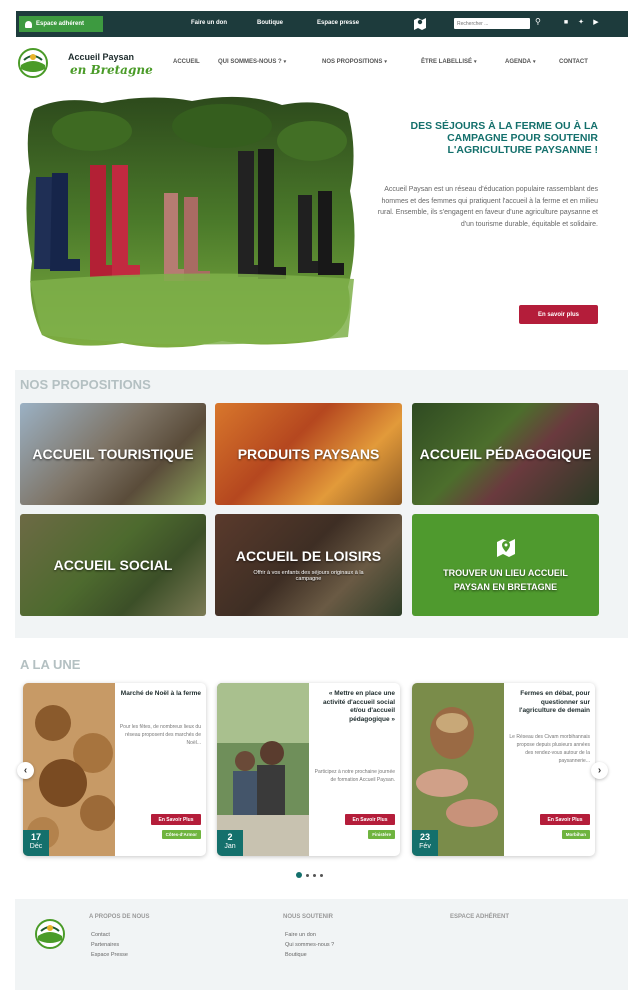  What do you see at coordinates (338, 23) in the screenshot?
I see `press-link: Espace presse` at bounding box center [338, 23].